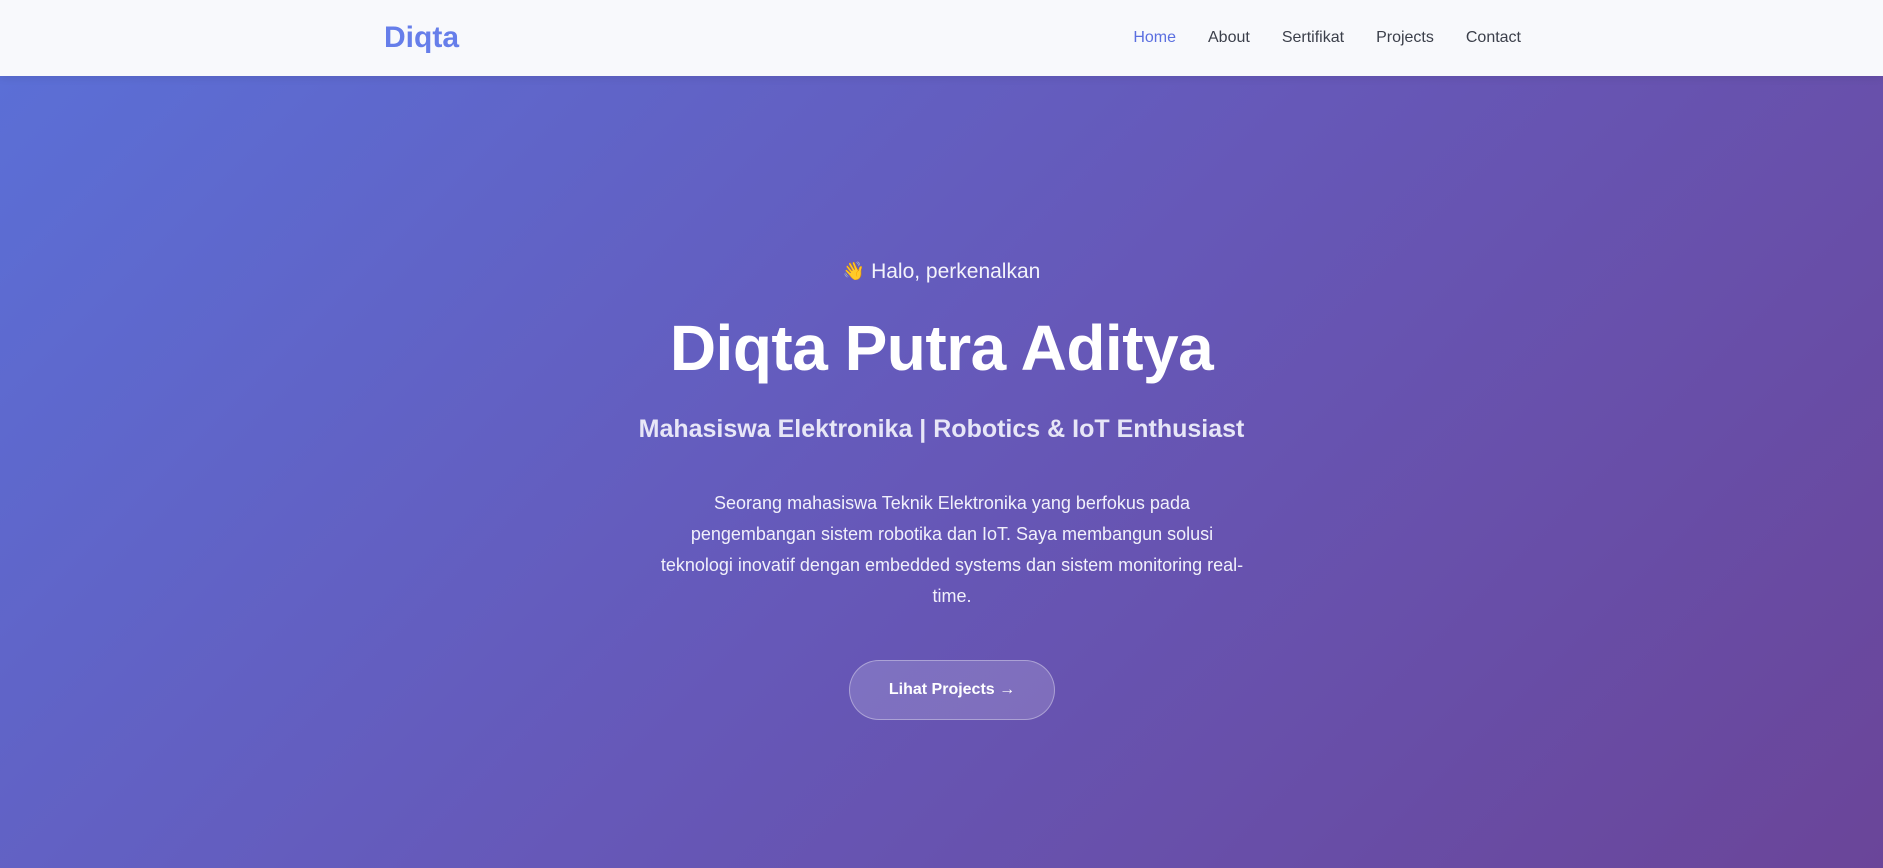  I want to click on nav-item-about: About, so click(1229, 38).